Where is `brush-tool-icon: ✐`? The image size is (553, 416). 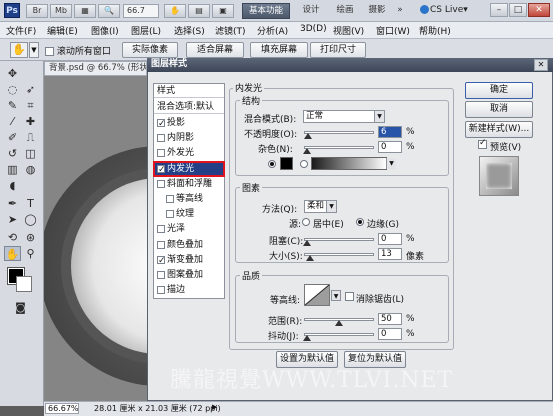 brush-tool-icon: ✐ is located at coordinates (12, 137).